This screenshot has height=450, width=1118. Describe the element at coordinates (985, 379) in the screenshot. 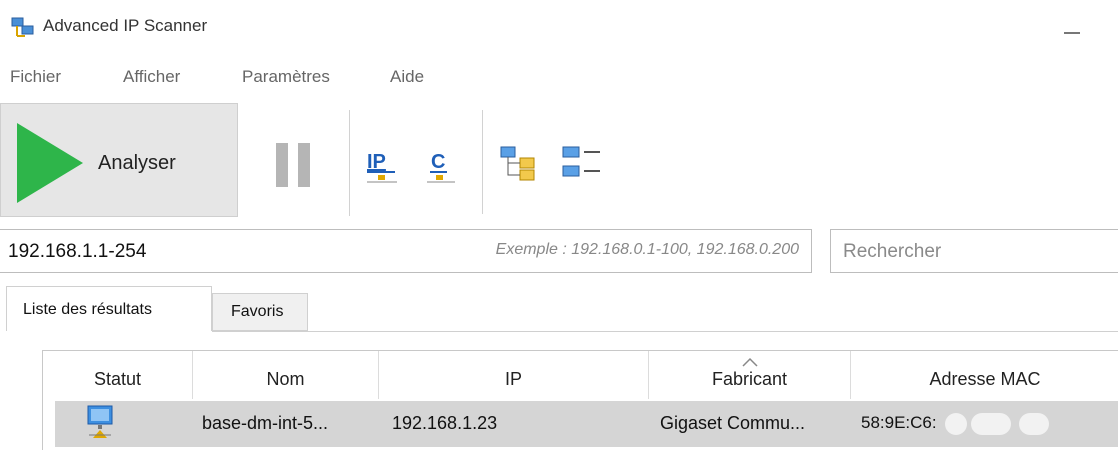

I see `column-header-label: Adresse MAC` at that location.